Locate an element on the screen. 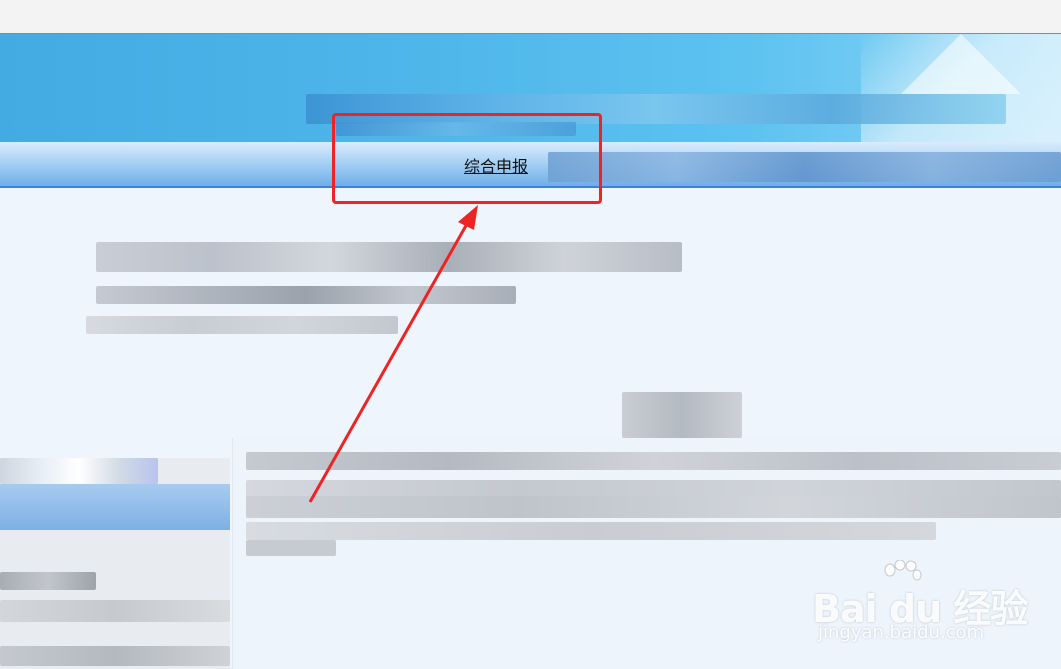 This screenshot has height=669, width=1061. baidu-jingyan-watermark: Bai du 经验 jingyan.baidu.com is located at coordinates (920, 605).